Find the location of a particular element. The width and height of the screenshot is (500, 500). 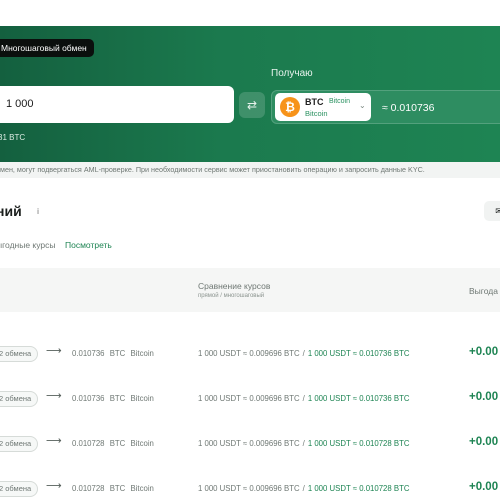

info-icon: i is located at coordinates (38, 212).